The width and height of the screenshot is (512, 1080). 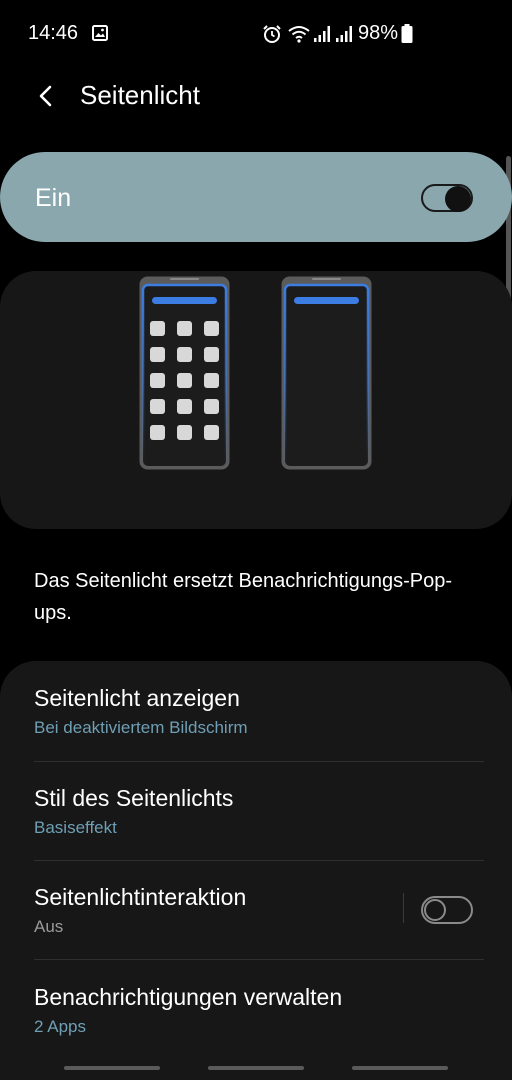 I want to click on navigation-bar, so click(x=256, y=1069).